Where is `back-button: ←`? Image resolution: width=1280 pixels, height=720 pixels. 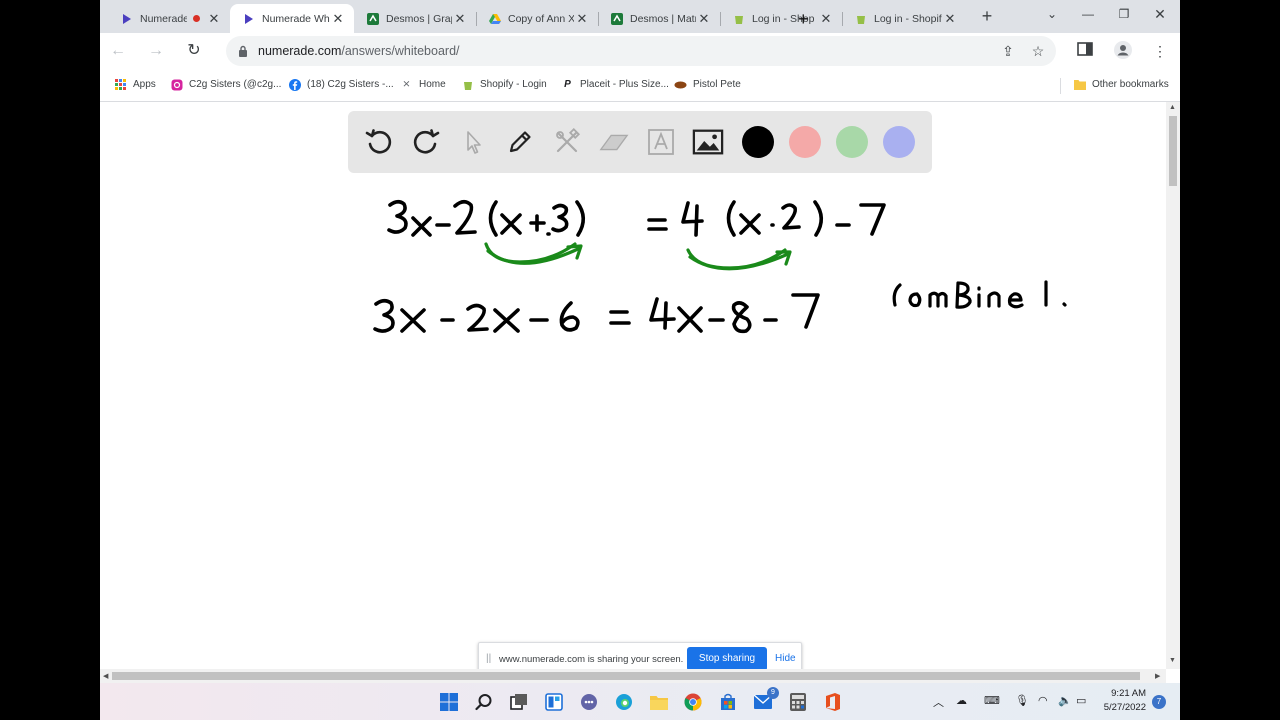 back-button: ← is located at coordinates (118, 51).